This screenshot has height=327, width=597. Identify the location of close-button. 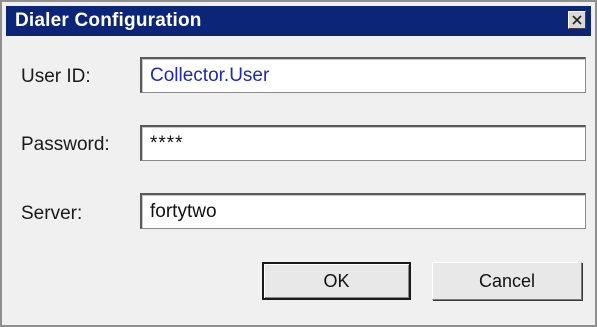
(577, 20).